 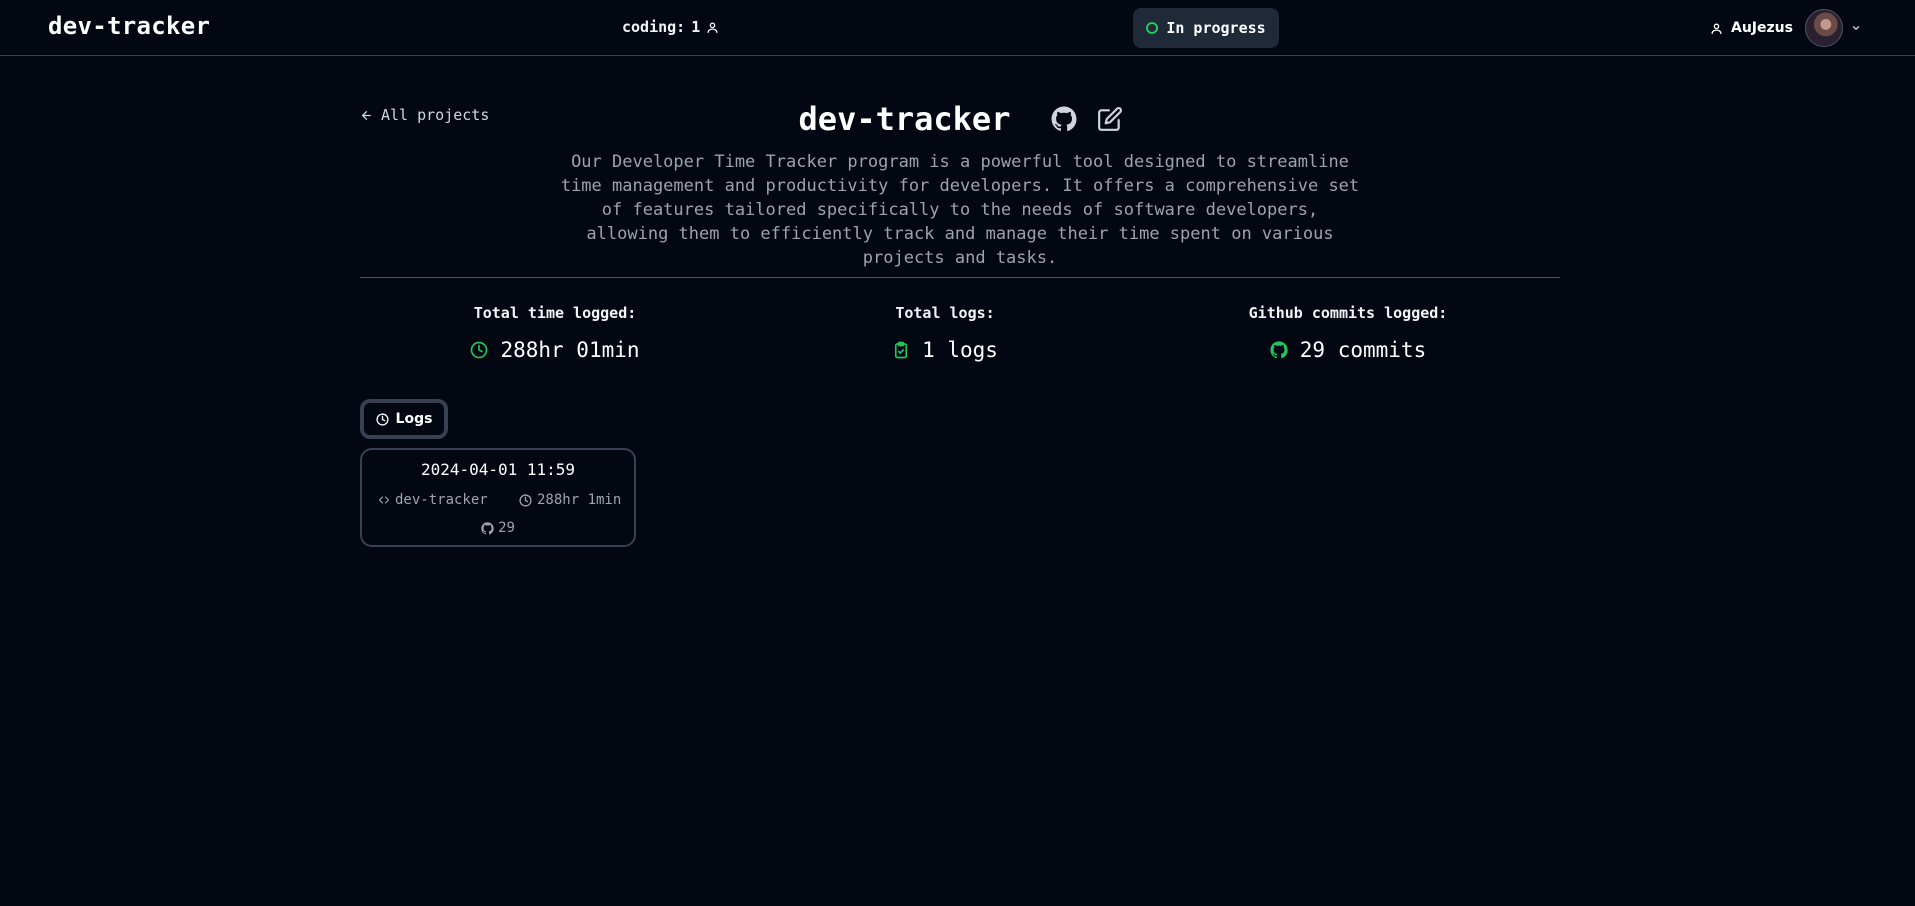 I want to click on log-project: dev-tracker, so click(x=433, y=500).